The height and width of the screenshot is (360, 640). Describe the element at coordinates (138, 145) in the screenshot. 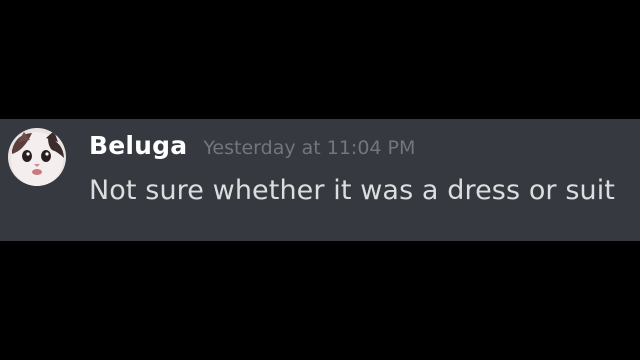

I see `username: Beluga` at that location.